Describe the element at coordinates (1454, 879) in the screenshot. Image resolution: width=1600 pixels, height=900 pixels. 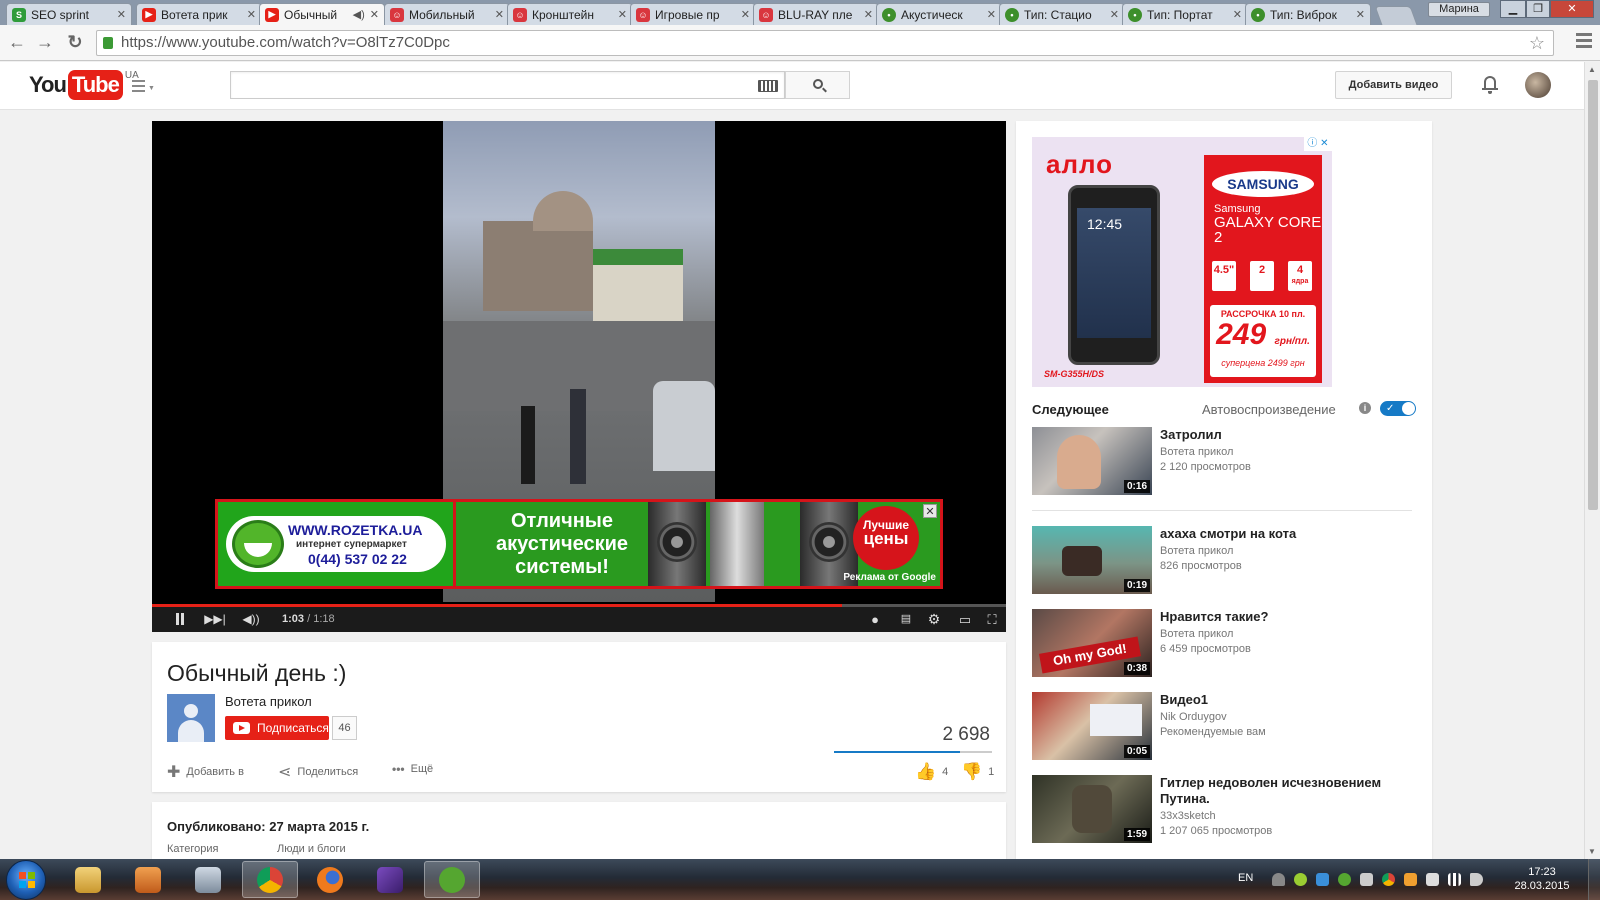
I see `signal-bars-icon` at that location.